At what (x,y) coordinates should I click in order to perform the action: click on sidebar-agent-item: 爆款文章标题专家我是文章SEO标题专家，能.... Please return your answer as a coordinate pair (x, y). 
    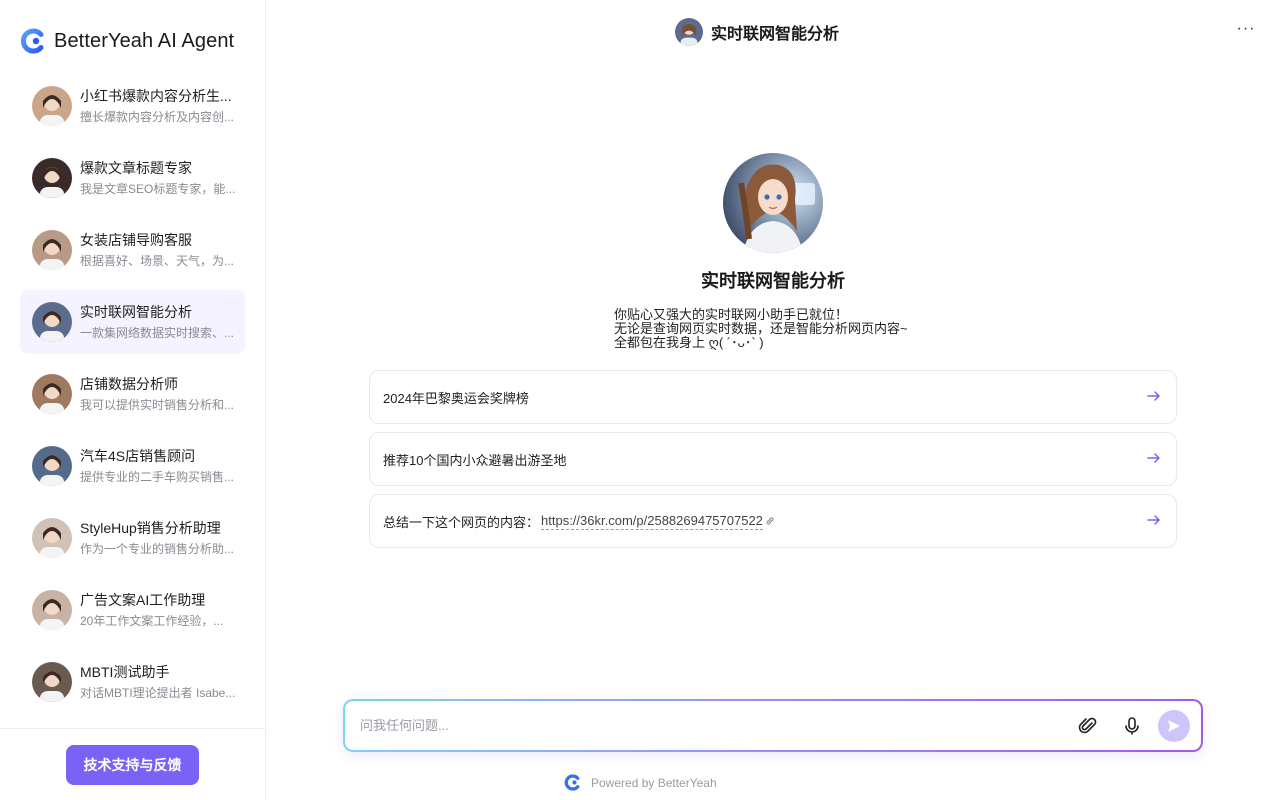
    Looking at the image, I should click on (132, 178).